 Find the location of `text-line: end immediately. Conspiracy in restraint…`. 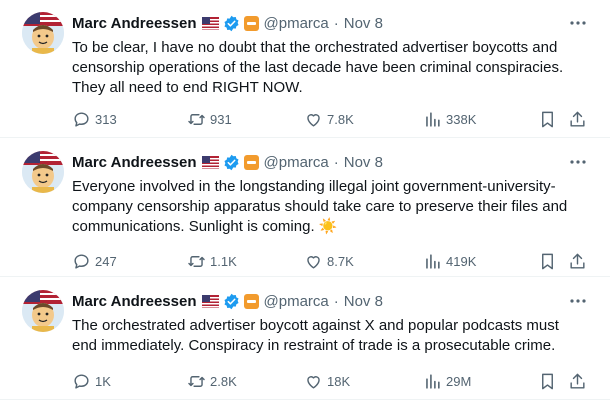

text-line: end immediately. Conspiracy in restraint… is located at coordinates (314, 345).